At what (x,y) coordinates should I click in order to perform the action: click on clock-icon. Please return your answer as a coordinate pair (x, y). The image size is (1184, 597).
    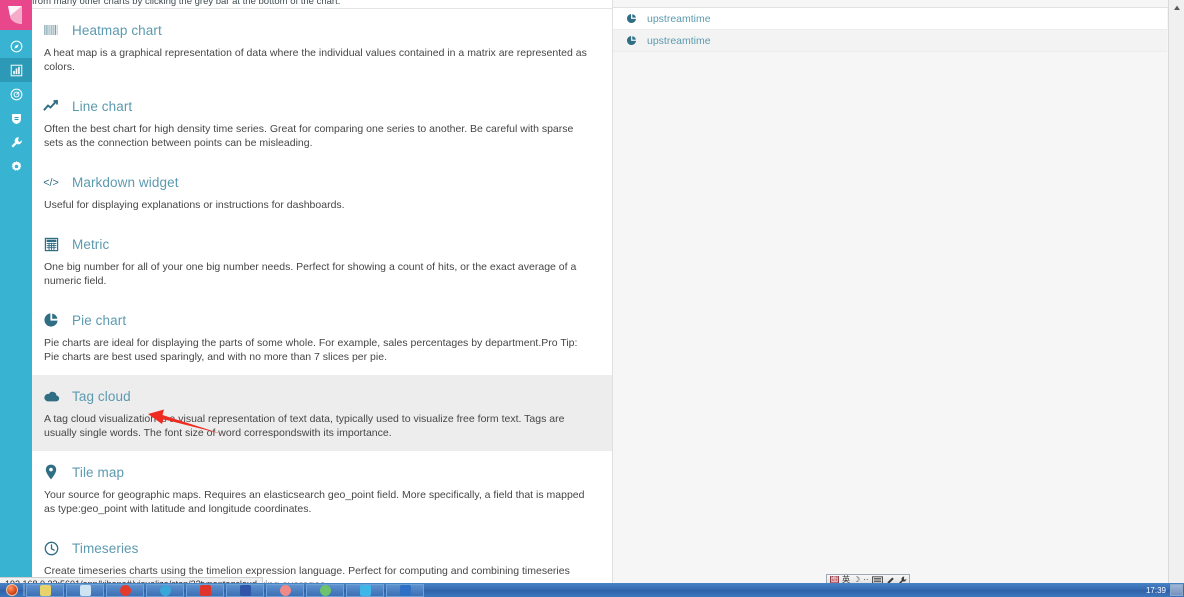
    Looking at the image, I should click on (51, 548).